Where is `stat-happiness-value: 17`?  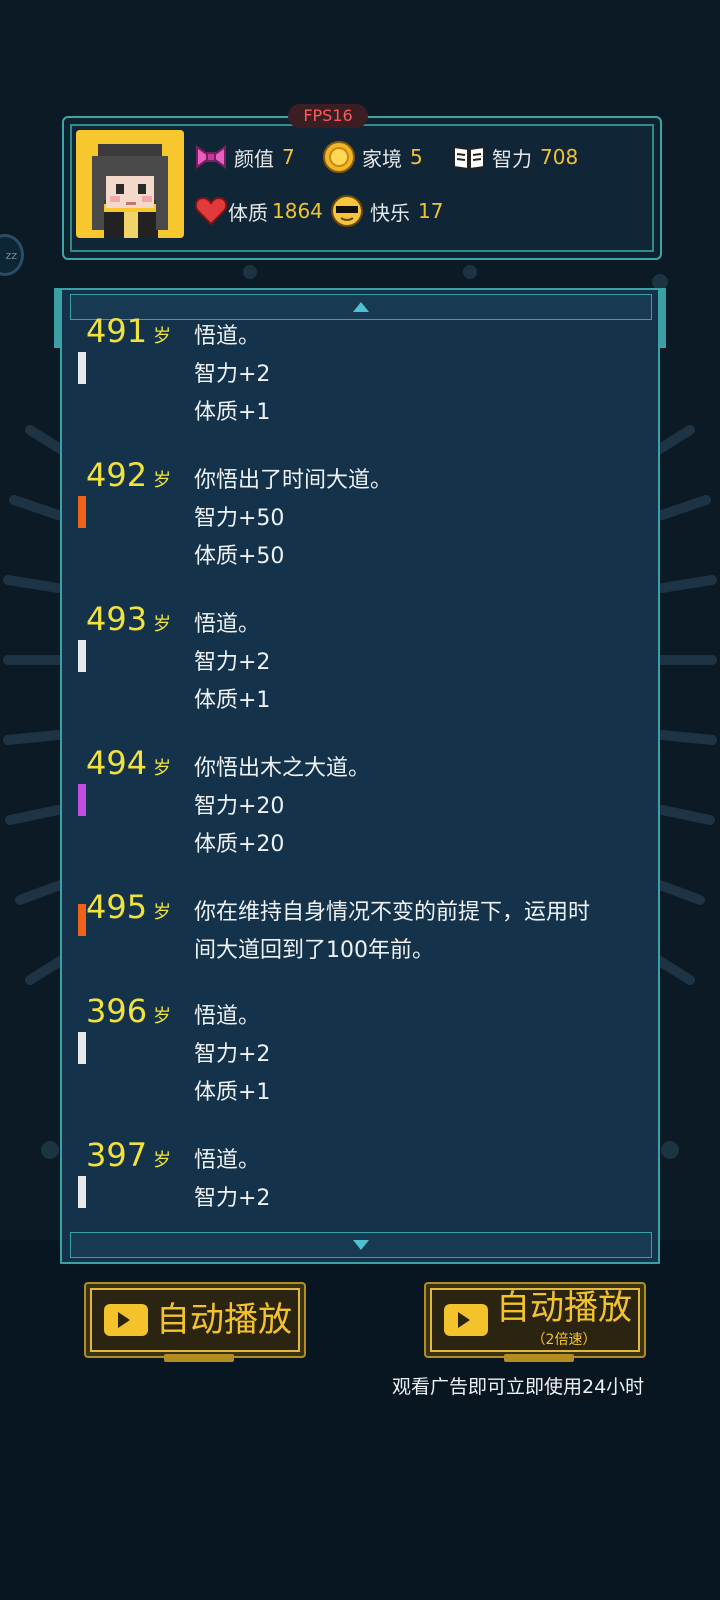 stat-happiness-value: 17 is located at coordinates (431, 211).